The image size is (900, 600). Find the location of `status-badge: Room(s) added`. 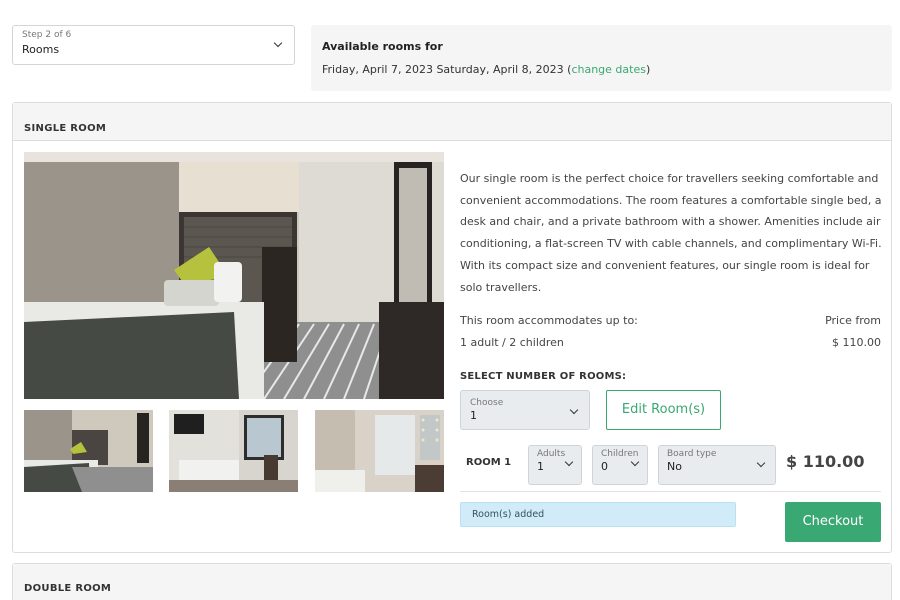

status-badge: Room(s) added is located at coordinates (598, 514).